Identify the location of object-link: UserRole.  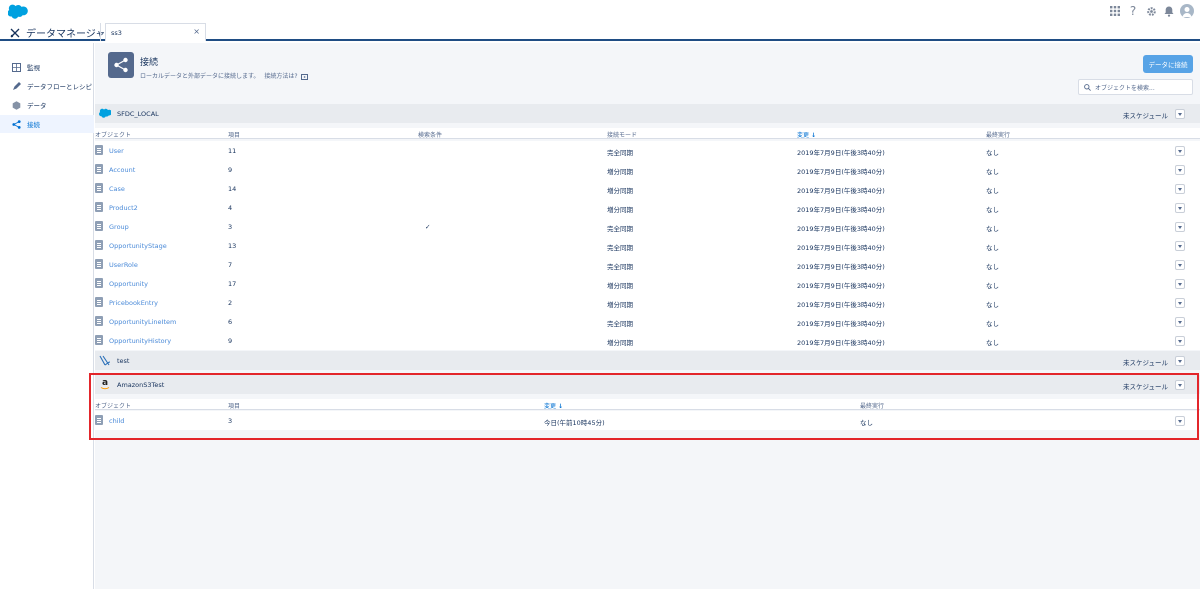
(123, 265).